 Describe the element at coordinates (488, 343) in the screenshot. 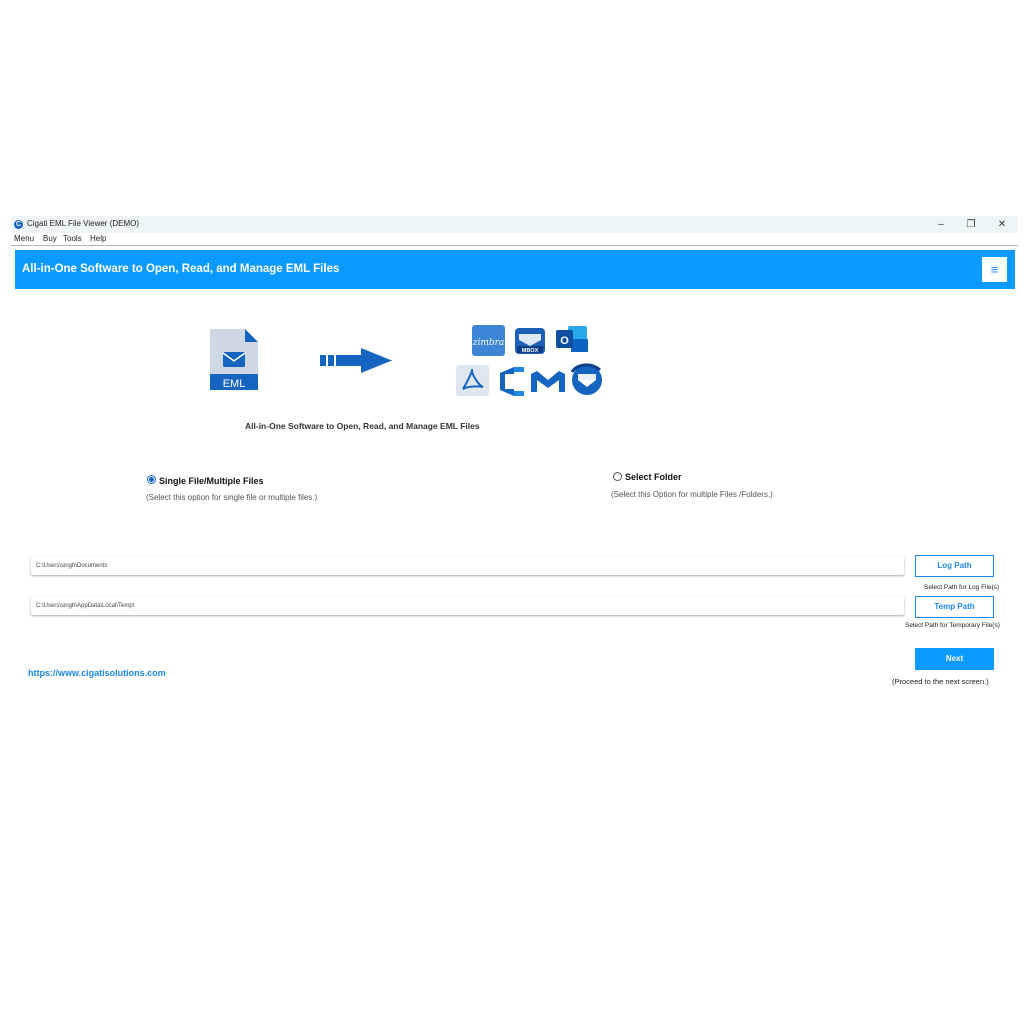

I see `zimbra-label: zimbra` at that location.